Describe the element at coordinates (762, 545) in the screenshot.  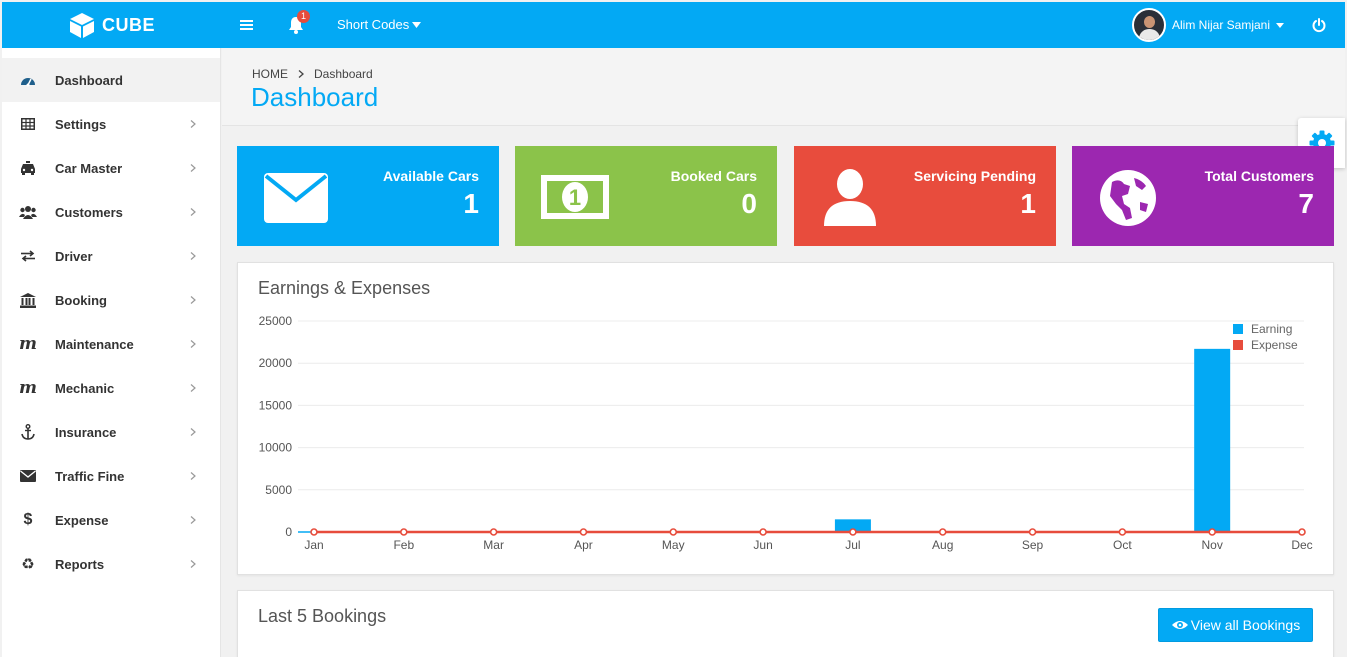
I see `x-tick-label: Jun` at that location.